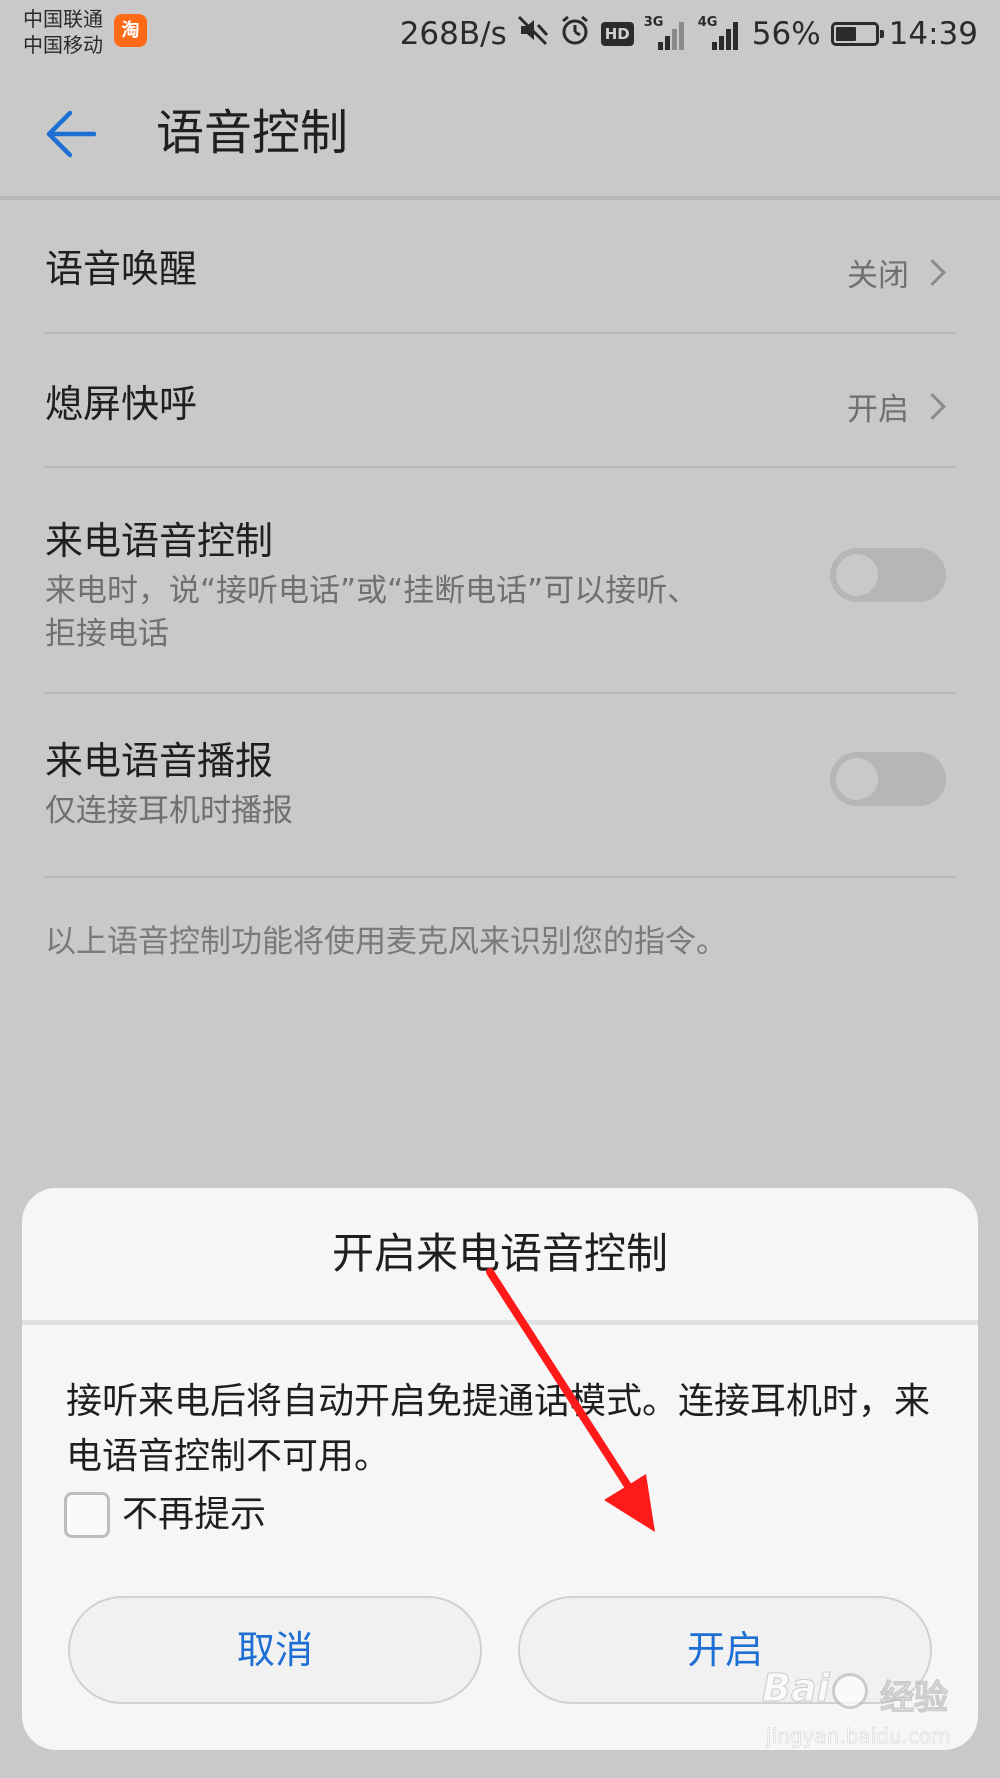  Describe the element at coordinates (933, 34) in the screenshot. I see `clock: 14:39` at that location.